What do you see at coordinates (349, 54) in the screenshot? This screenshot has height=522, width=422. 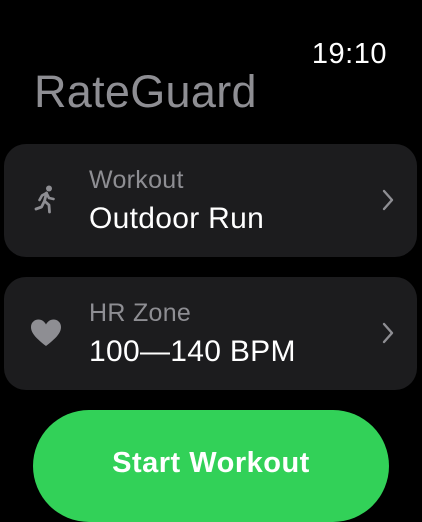 I see `status-time: 19:10` at bounding box center [349, 54].